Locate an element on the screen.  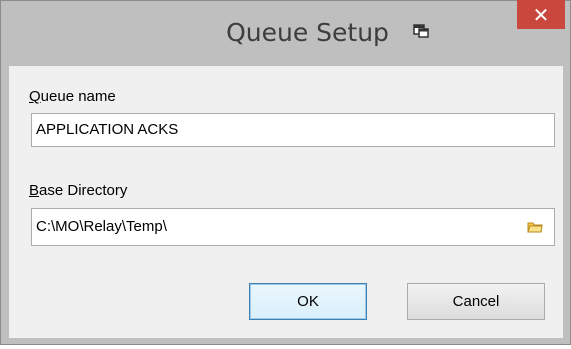
ok-button: OK is located at coordinates (308, 301).